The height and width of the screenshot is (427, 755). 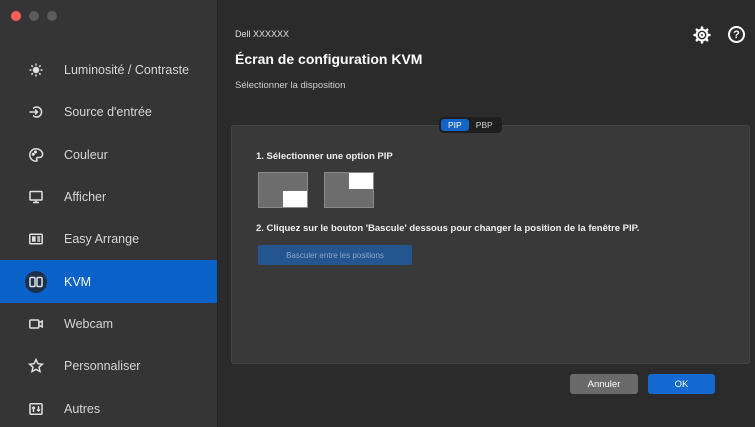 I want to click on star-icon, so click(x=36, y=366).